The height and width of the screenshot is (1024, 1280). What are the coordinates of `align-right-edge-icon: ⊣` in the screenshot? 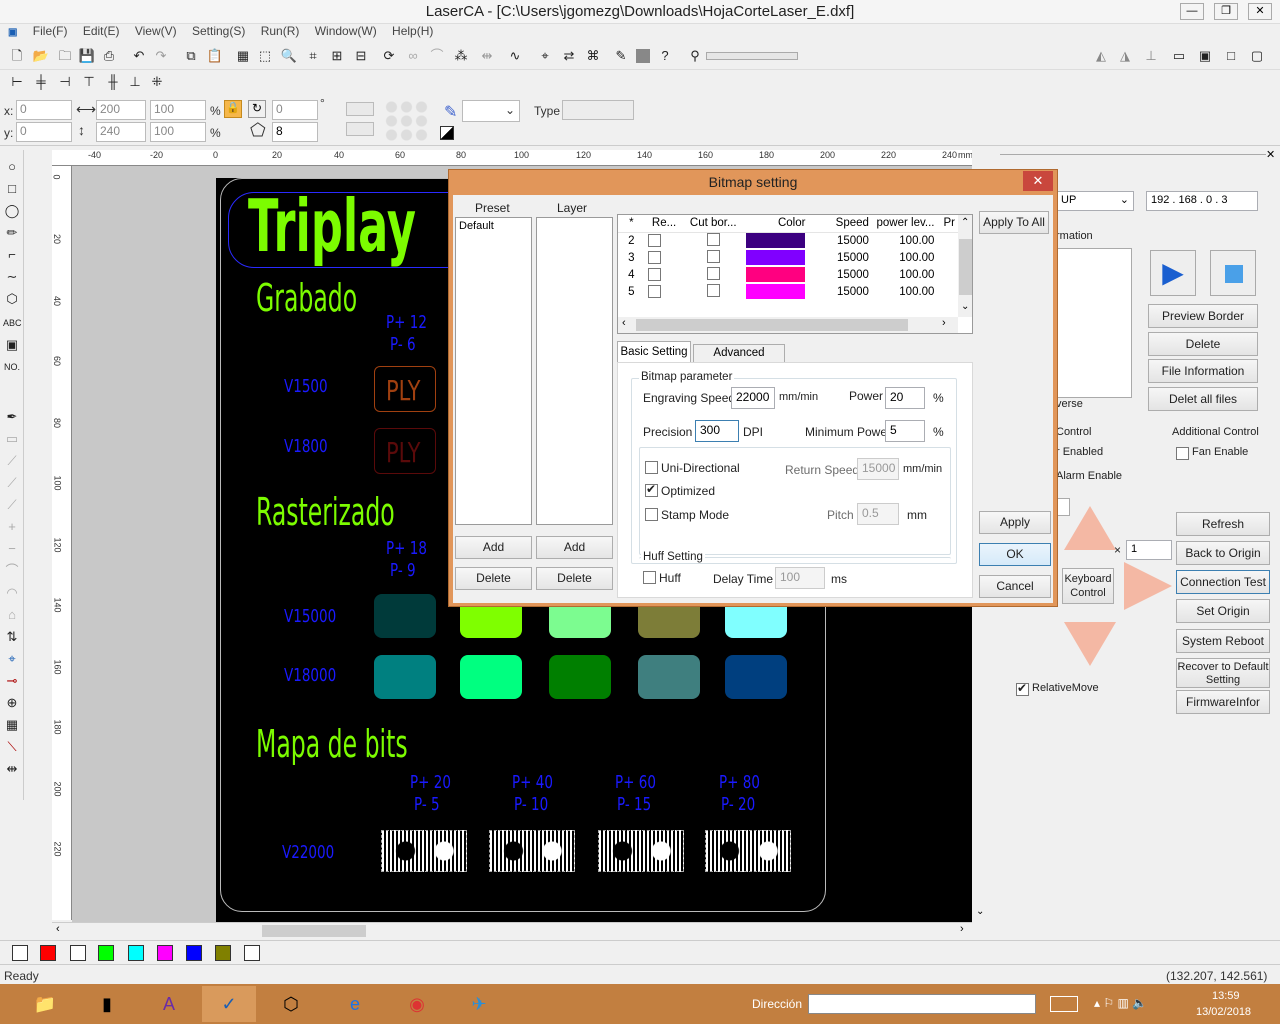 It's located at (65, 82).